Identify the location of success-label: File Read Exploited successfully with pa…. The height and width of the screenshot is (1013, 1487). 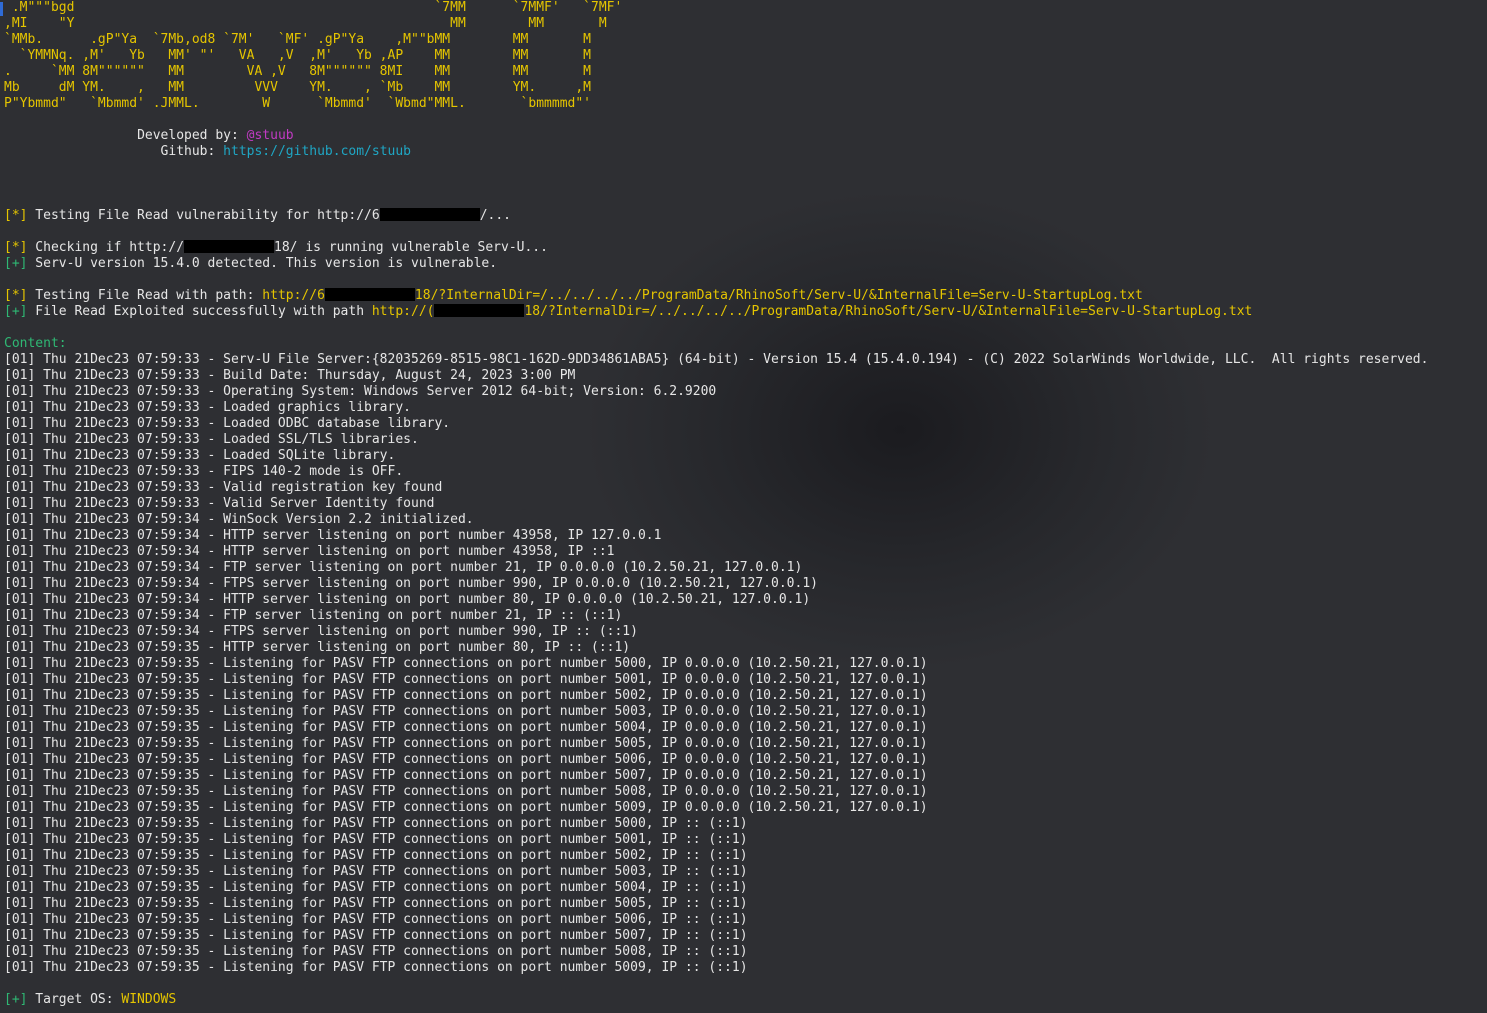
(199, 311).